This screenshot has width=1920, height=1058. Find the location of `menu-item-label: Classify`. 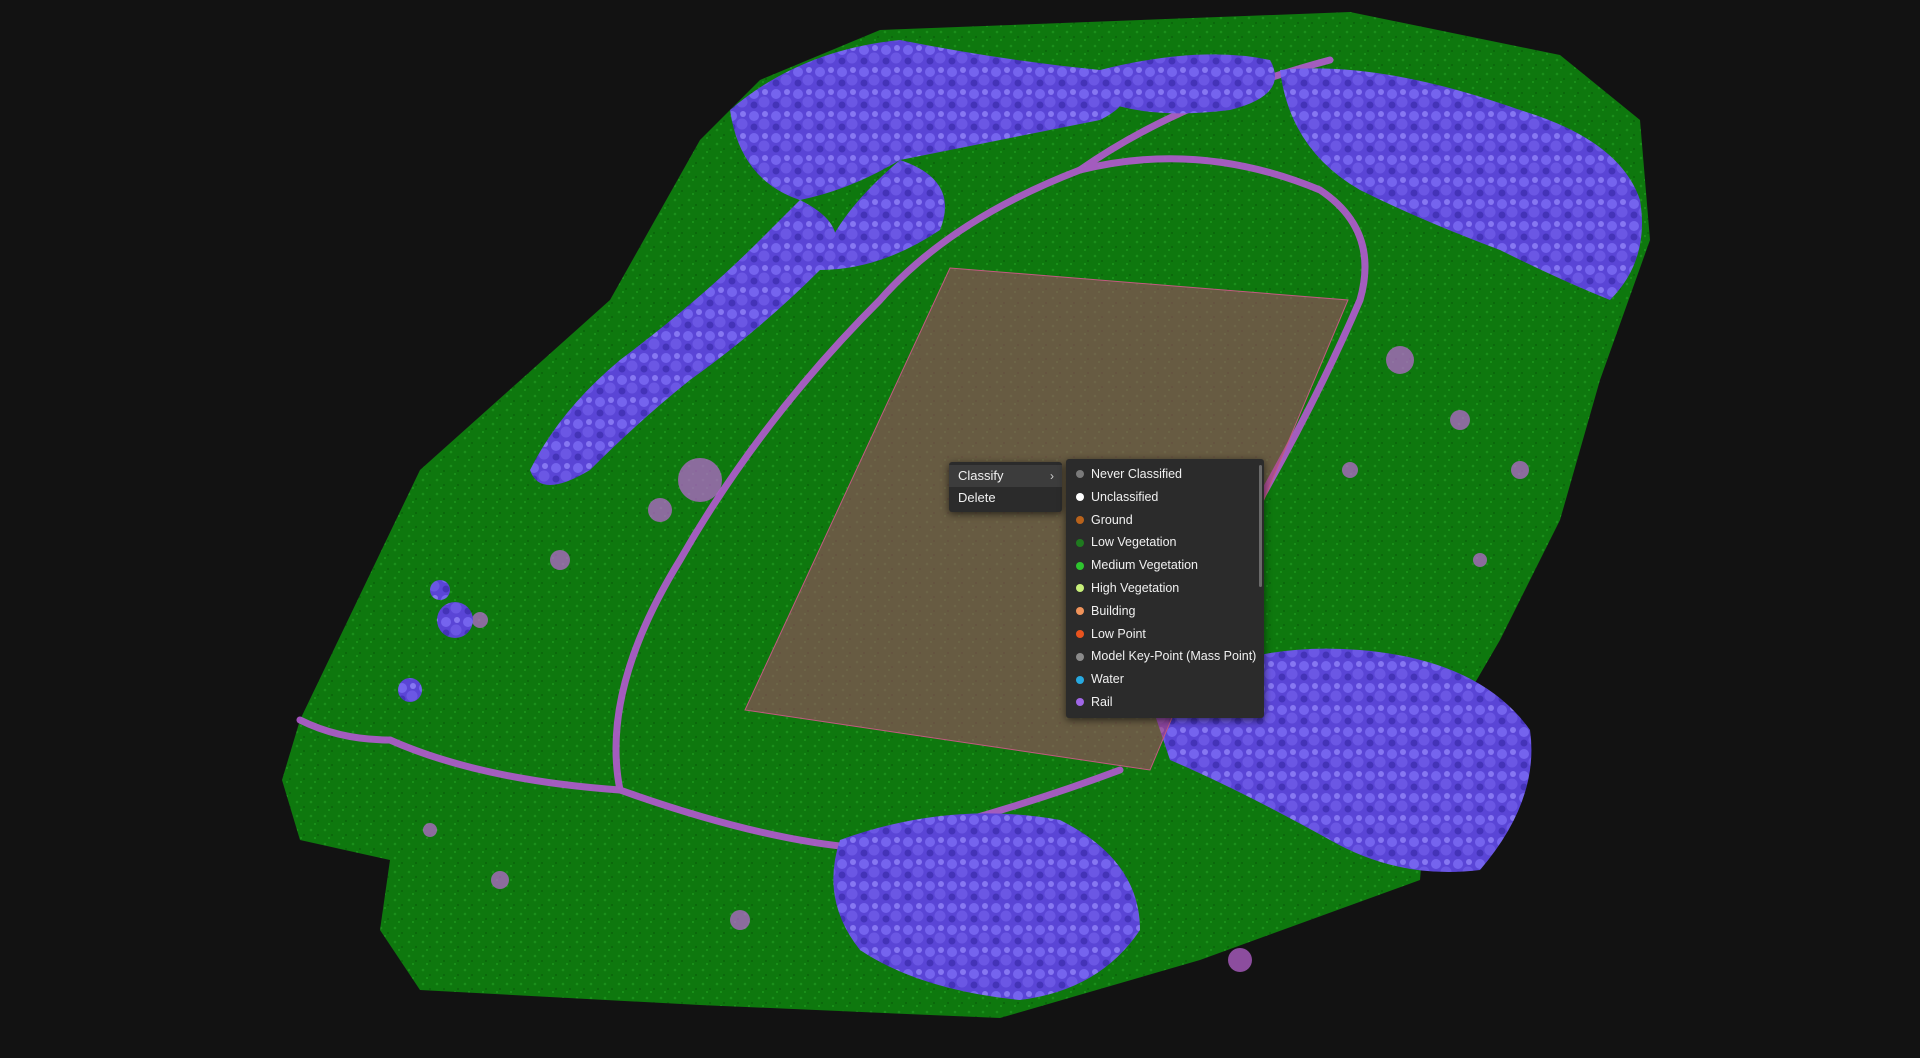

menu-item-label: Classify is located at coordinates (981, 475).